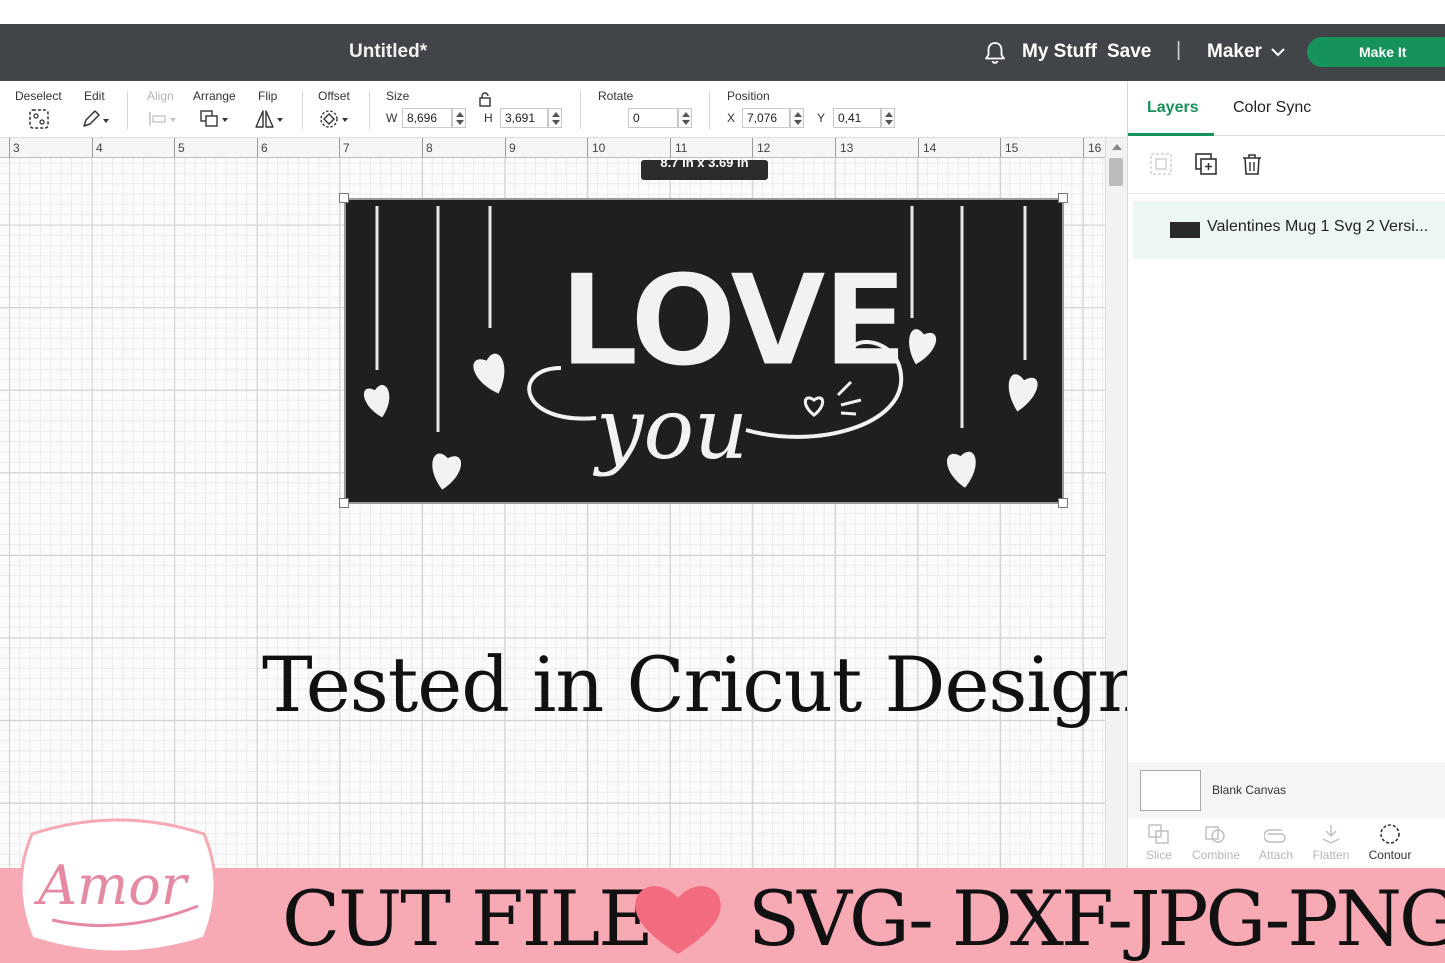 This screenshot has height=963, width=1445. I want to click on combine-button: Combine, so click(1216, 842).